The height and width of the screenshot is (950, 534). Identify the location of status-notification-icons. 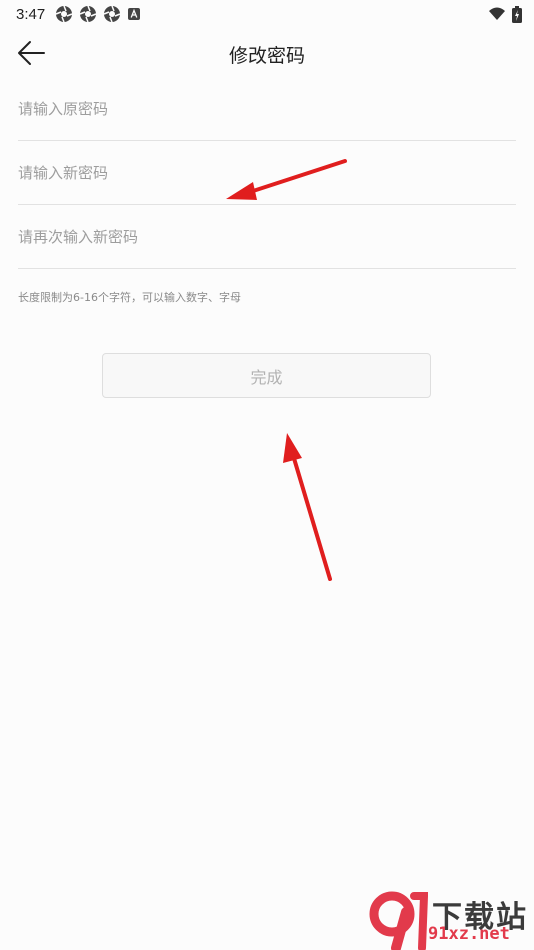
(98, 14).